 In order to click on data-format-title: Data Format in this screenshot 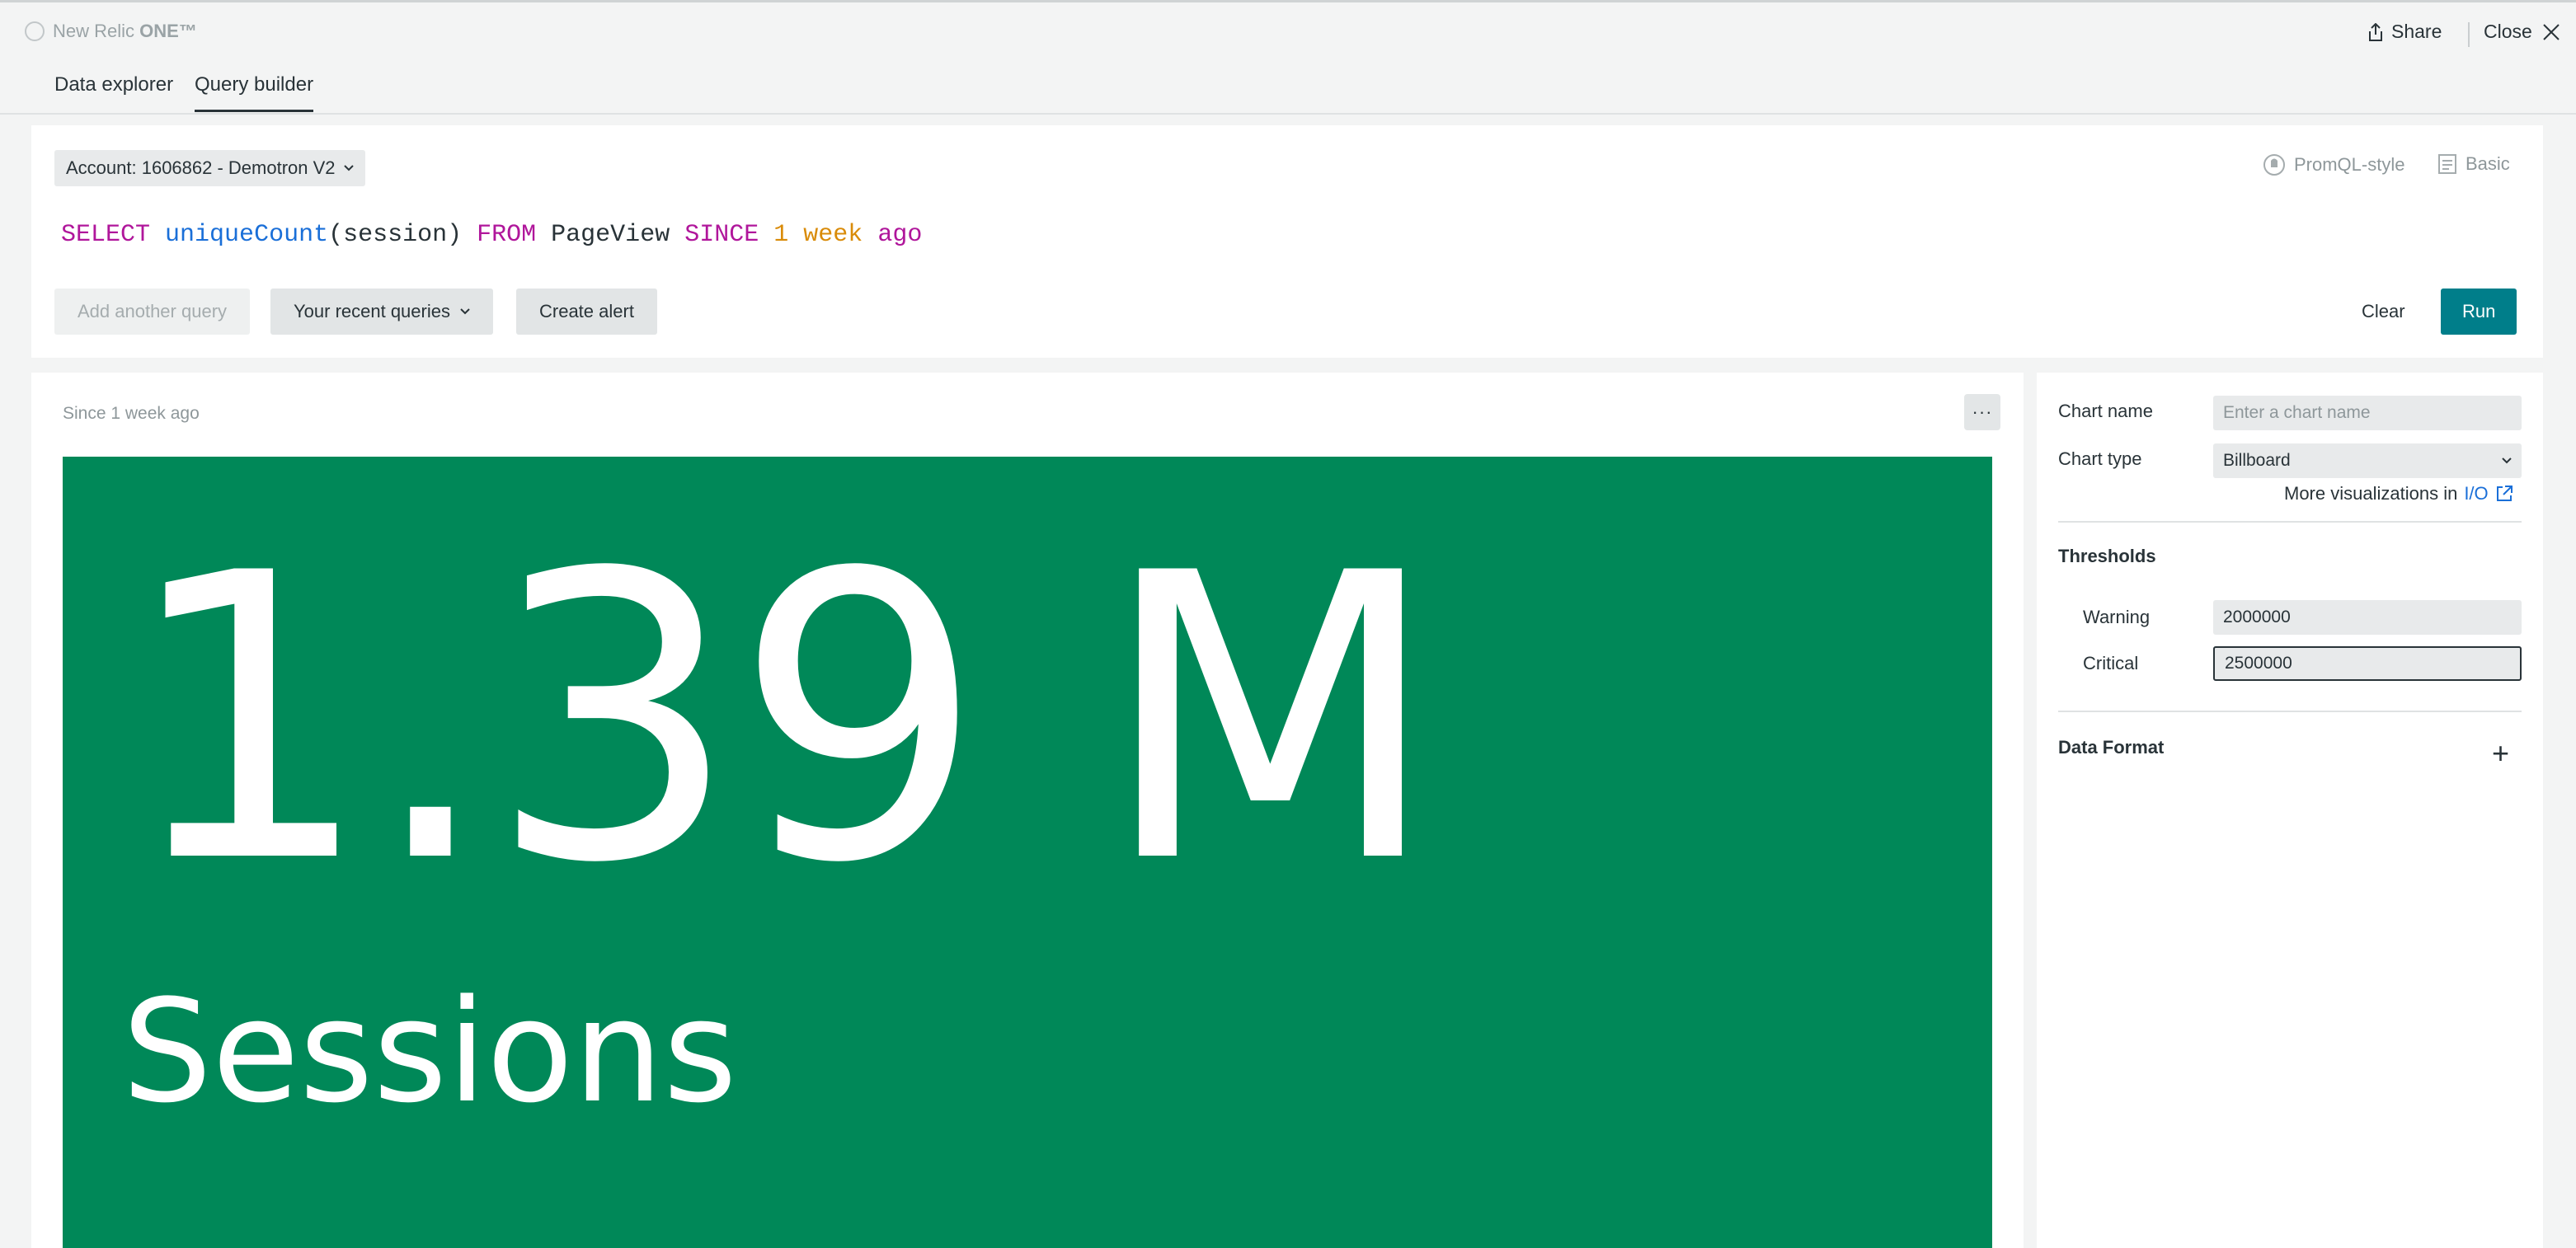, I will do `click(2111, 747)`.